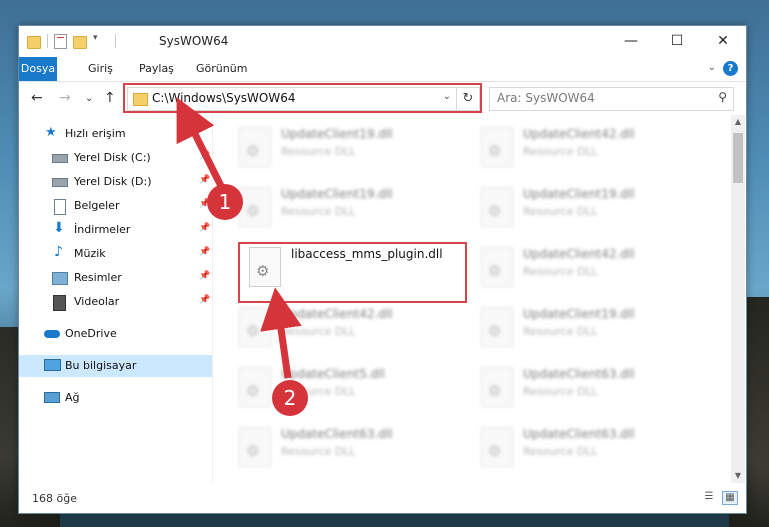 This screenshot has height=527, width=769. I want to click on sidebar-item-label: Müzik, so click(90, 253).